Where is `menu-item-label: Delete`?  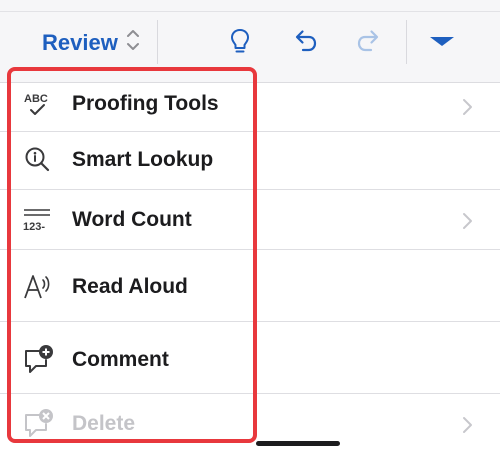 menu-item-label: Delete is located at coordinates (104, 423).